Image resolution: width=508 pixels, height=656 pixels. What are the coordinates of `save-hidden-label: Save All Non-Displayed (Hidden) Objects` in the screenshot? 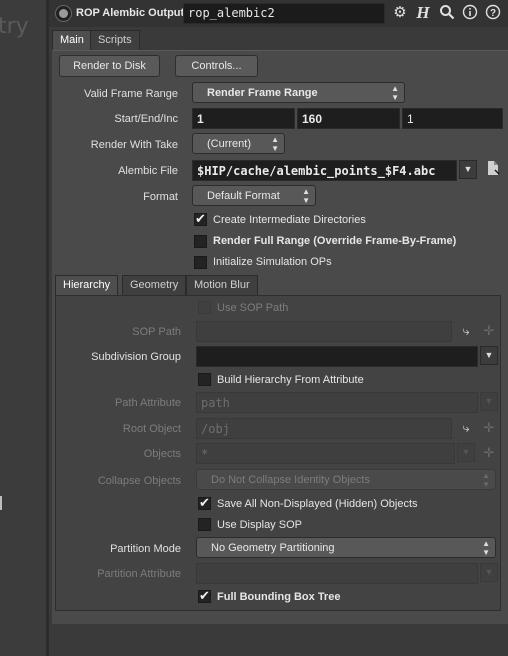 It's located at (317, 504).